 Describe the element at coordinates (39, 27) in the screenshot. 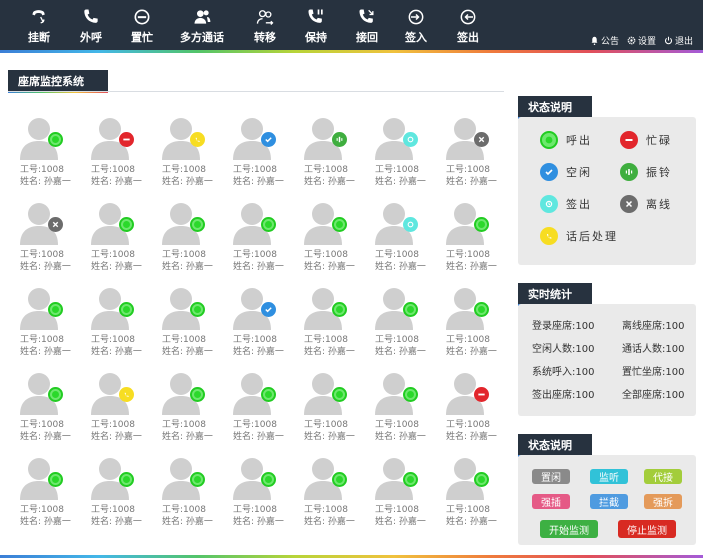

I see `hangup-button: 挂断` at that location.